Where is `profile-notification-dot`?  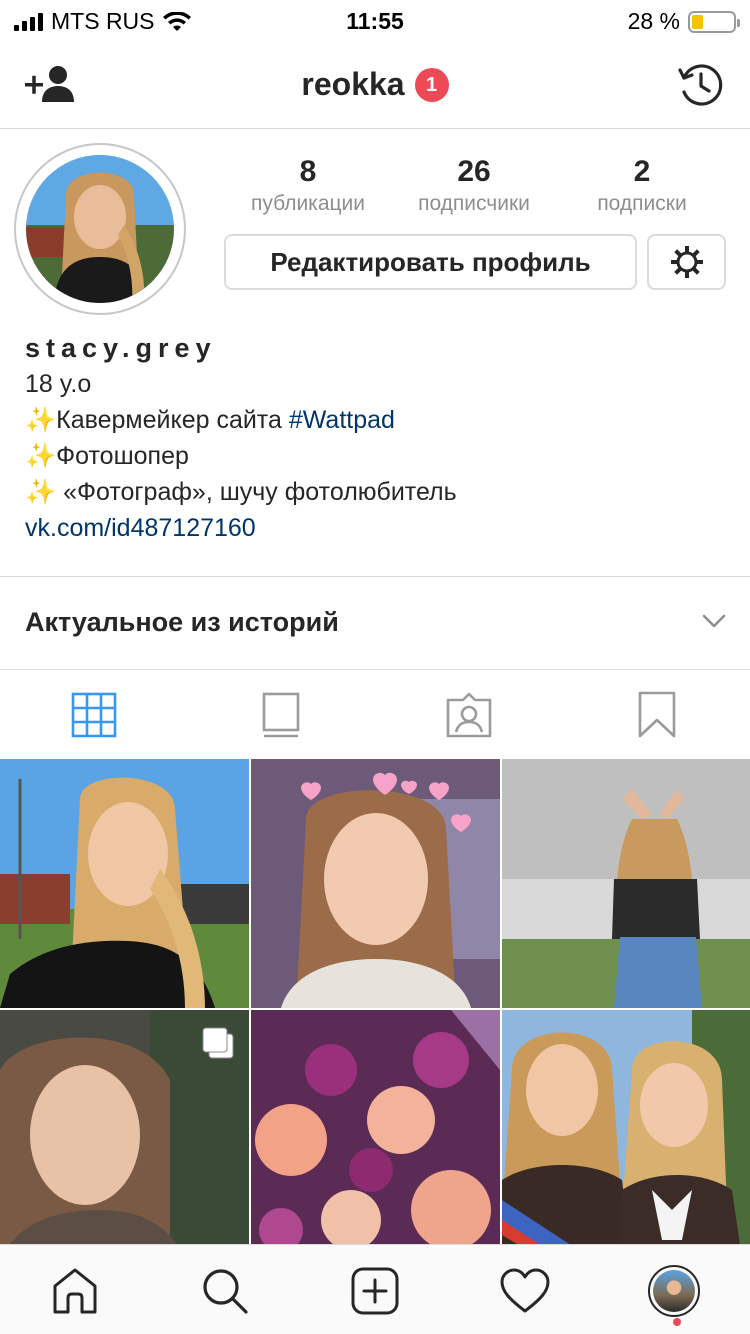
profile-notification-dot is located at coordinates (677, 1322).